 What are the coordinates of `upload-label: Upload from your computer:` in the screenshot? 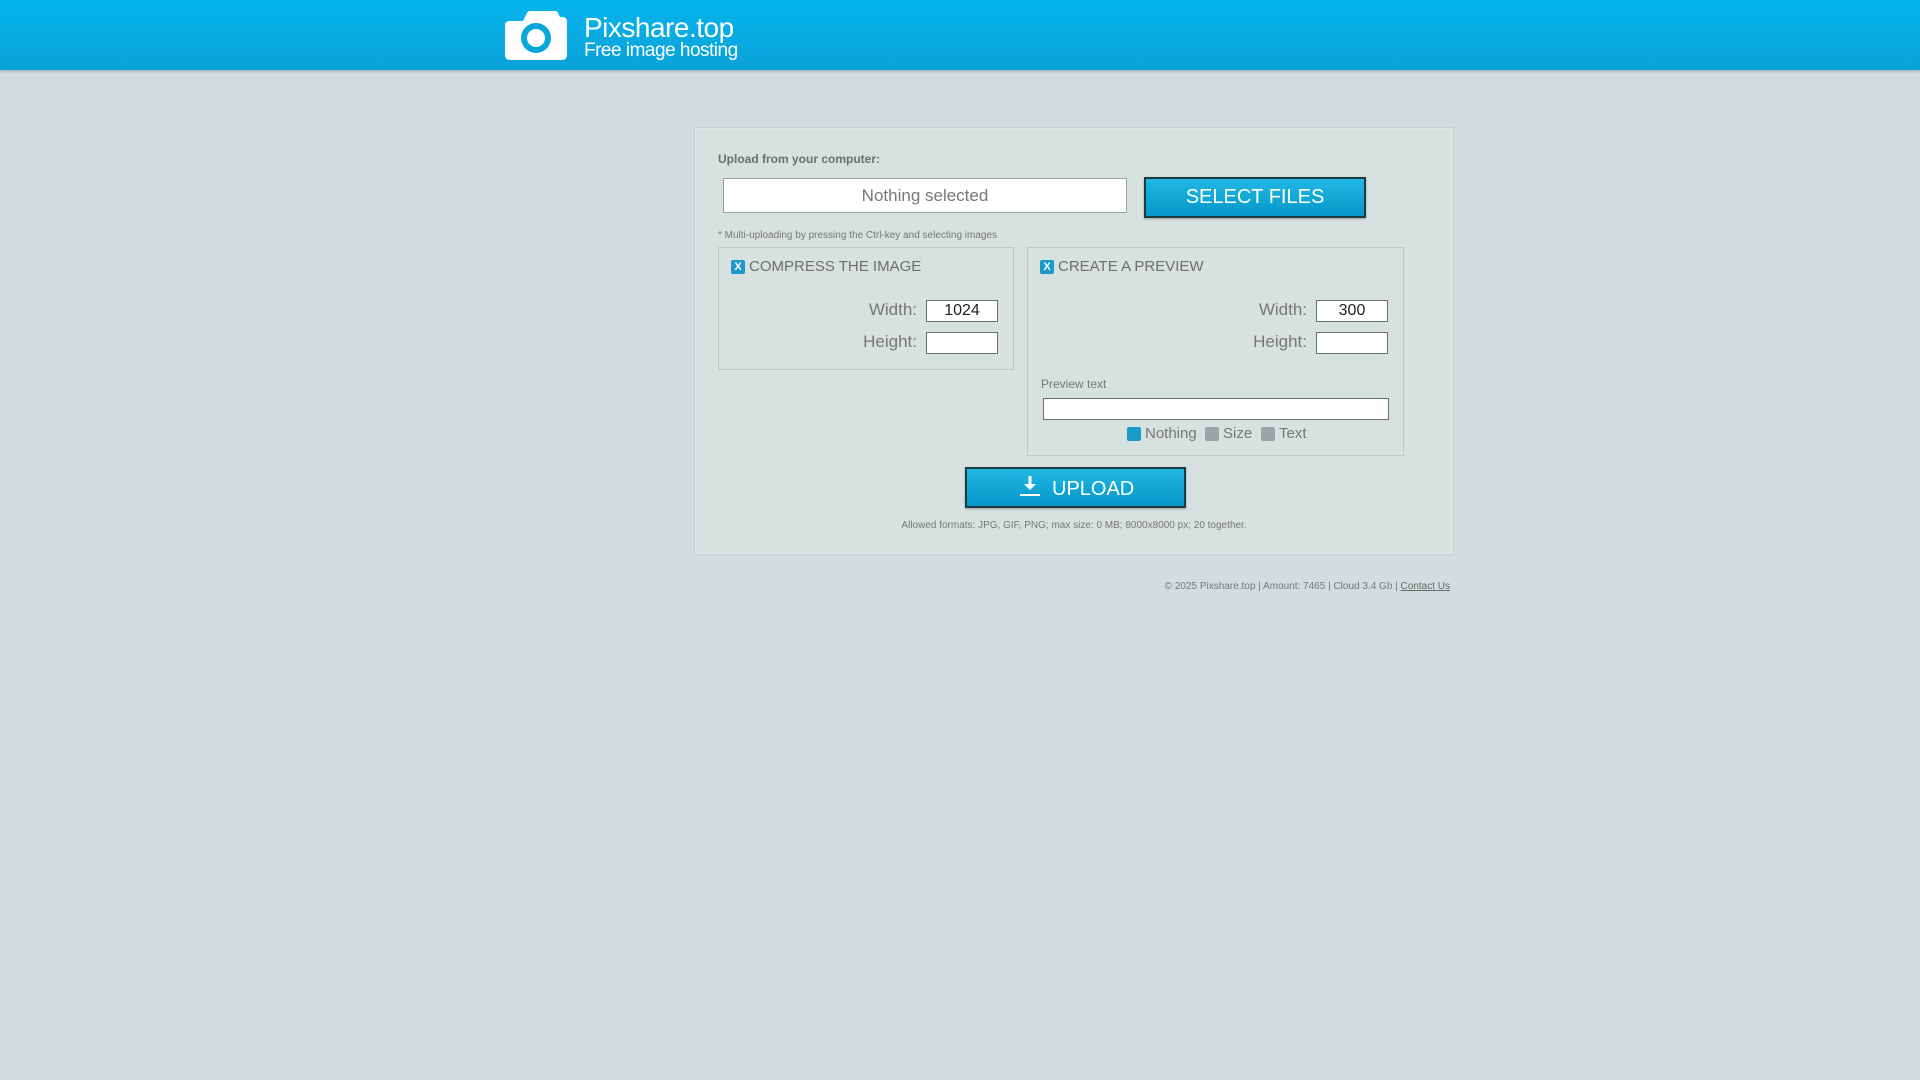 It's located at (799, 159).